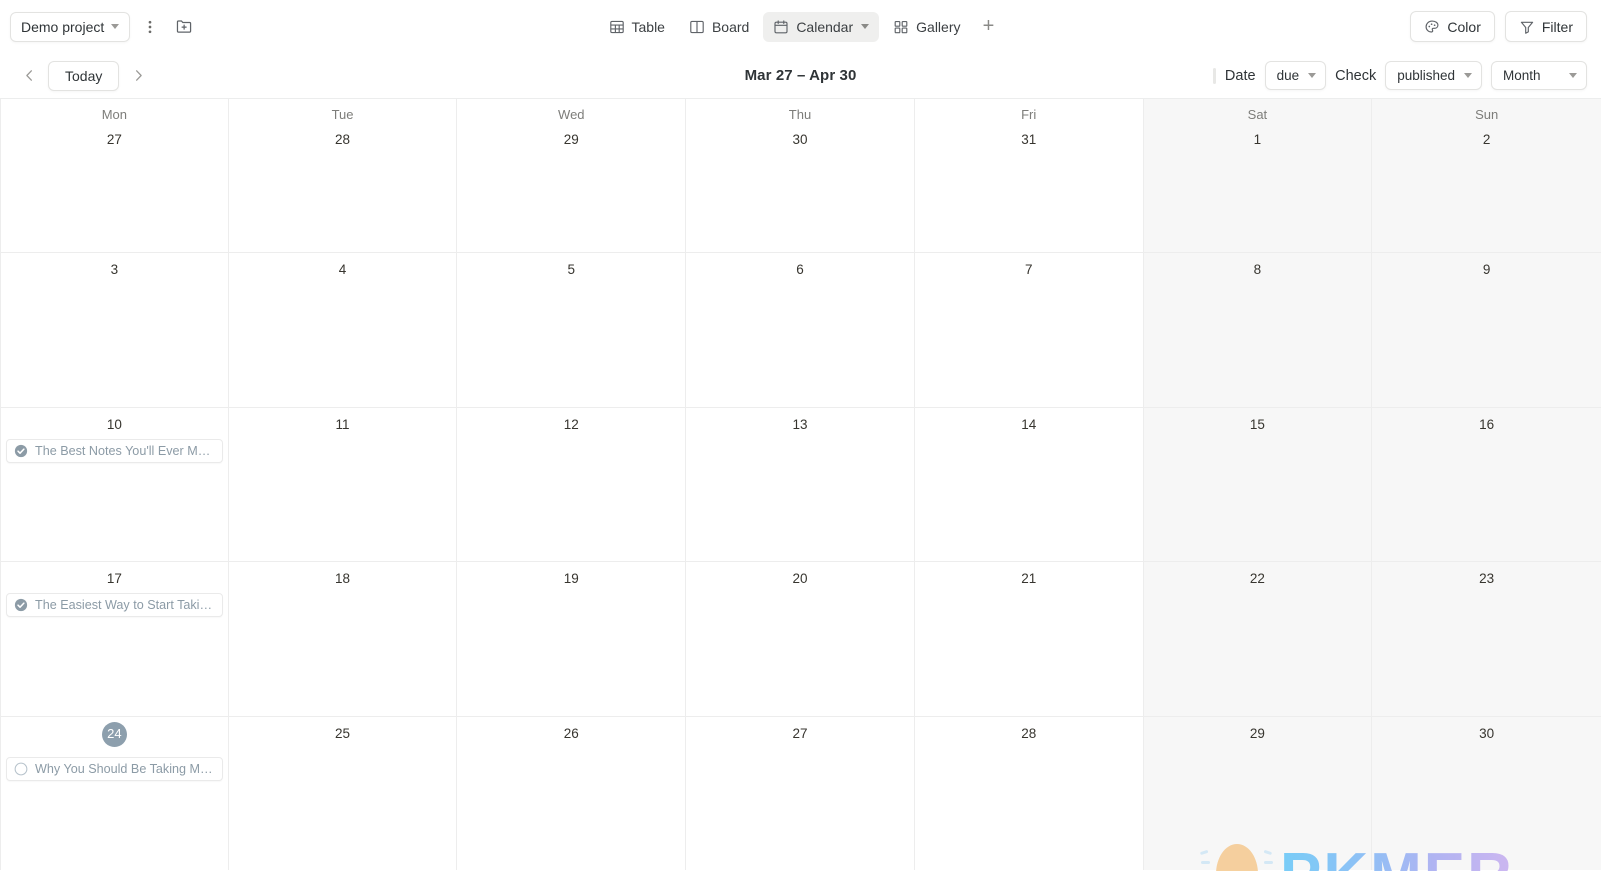  What do you see at coordinates (821, 26) in the screenshot?
I see `tab-calendar: Calendar` at bounding box center [821, 26].